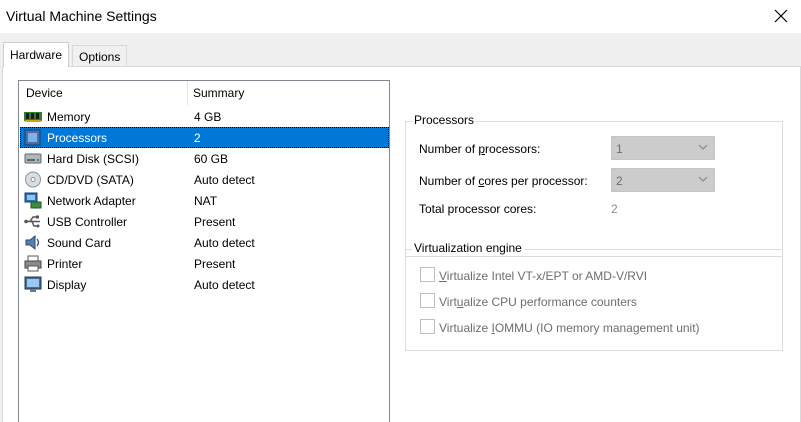  I want to click on device-list-header: Device Summary, so click(204, 93).